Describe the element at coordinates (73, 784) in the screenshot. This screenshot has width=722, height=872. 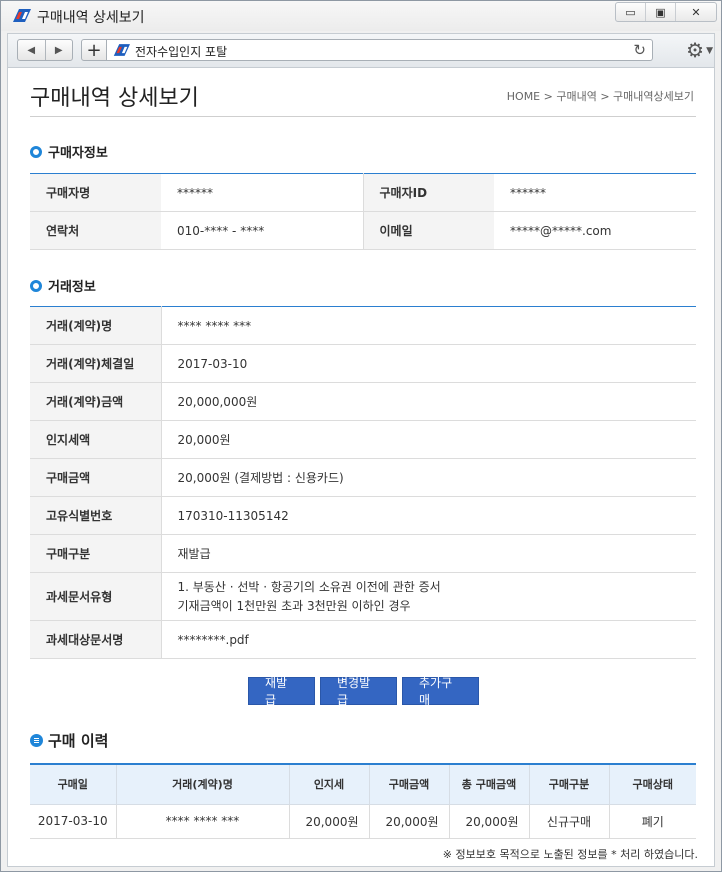
I see `col-purchase-date: 구매일` at that location.